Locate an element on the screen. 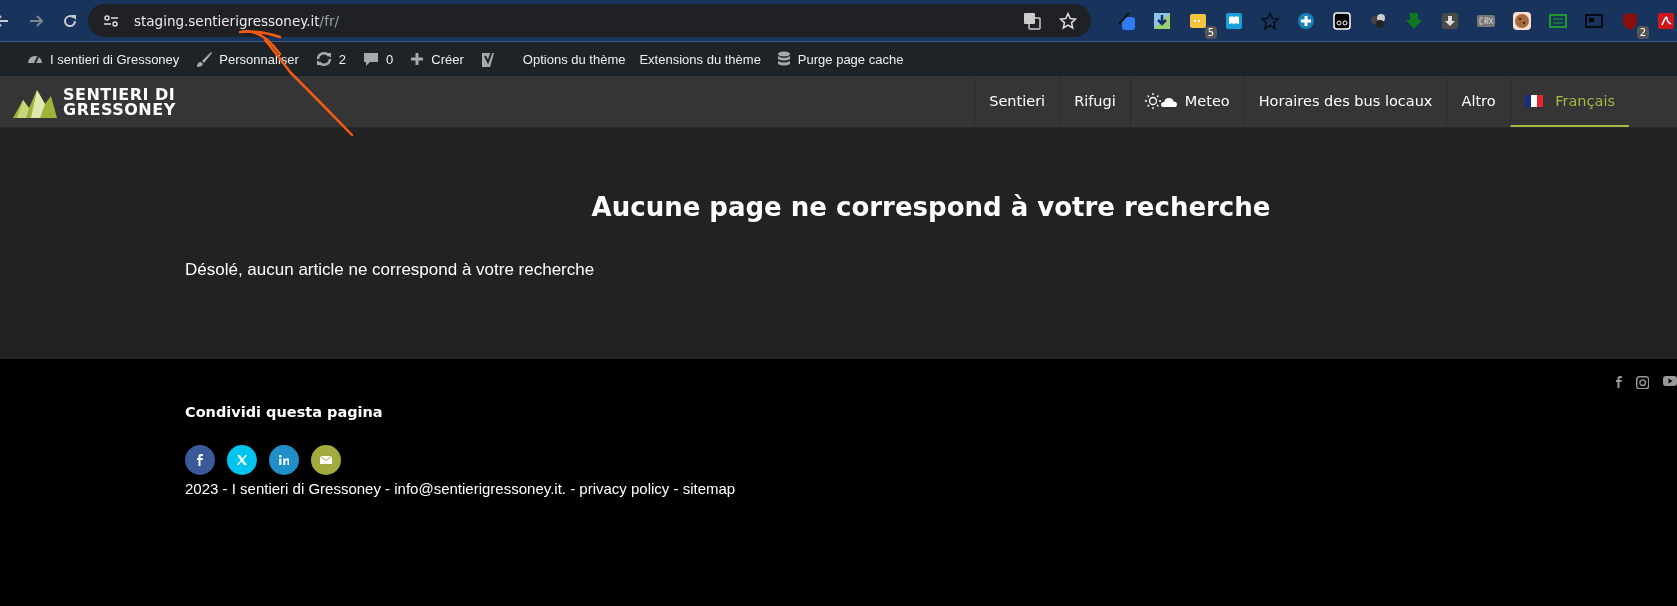 The width and height of the screenshot is (1677, 606). admin-bar-item: Purge page cache is located at coordinates (839, 59).